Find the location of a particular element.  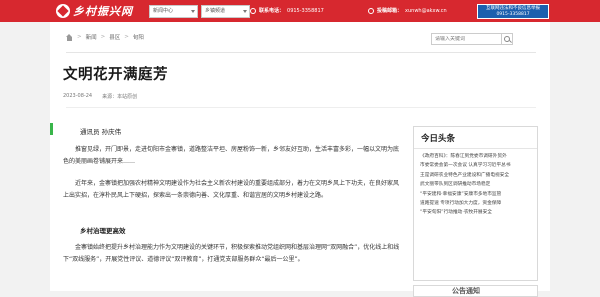

breadcrumb: > 新闻 > 县区 > 旬阳 is located at coordinates (105, 37).